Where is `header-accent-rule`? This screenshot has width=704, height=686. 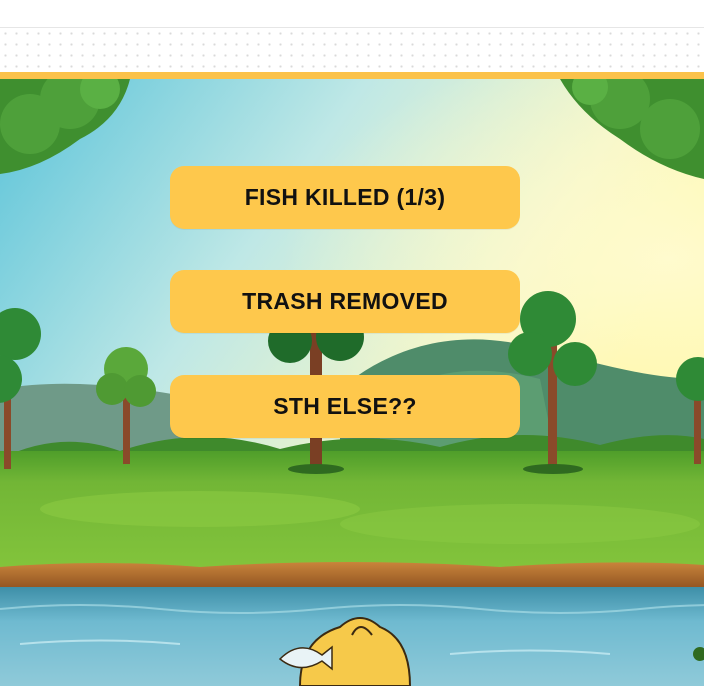
header-accent-rule is located at coordinates (352, 75).